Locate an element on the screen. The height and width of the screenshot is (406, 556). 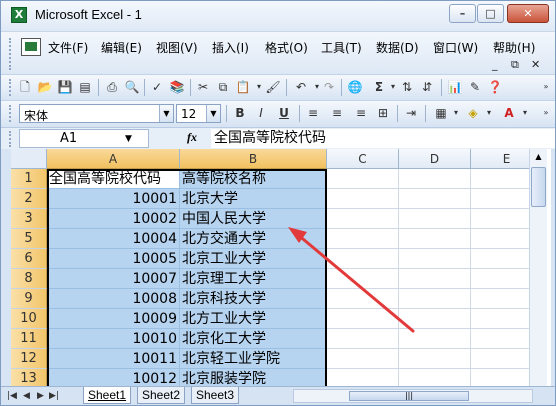
scroll-up-icon: ▲ is located at coordinates (538, 157).